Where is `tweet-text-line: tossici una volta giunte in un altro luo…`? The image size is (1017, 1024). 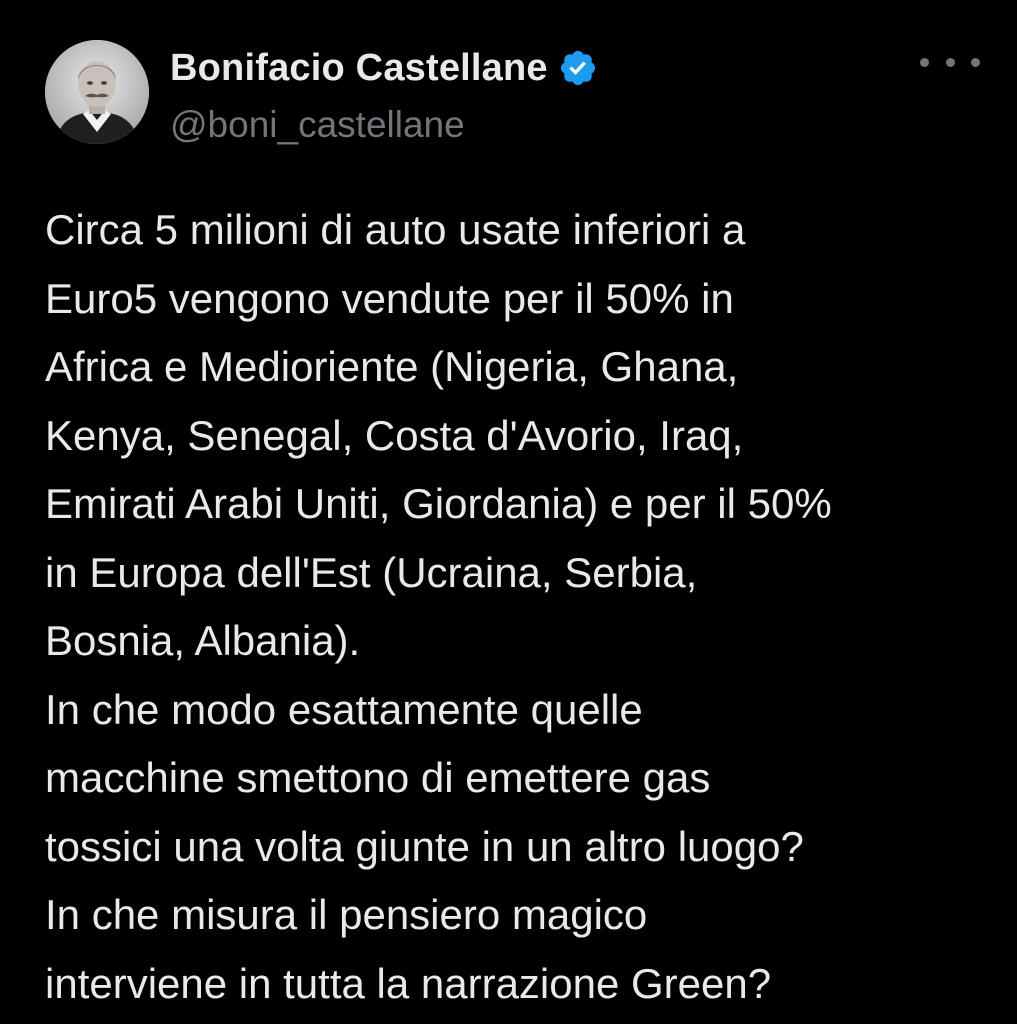 tweet-text-line: tossici una volta giunte in un altro luo… is located at coordinates (424, 846).